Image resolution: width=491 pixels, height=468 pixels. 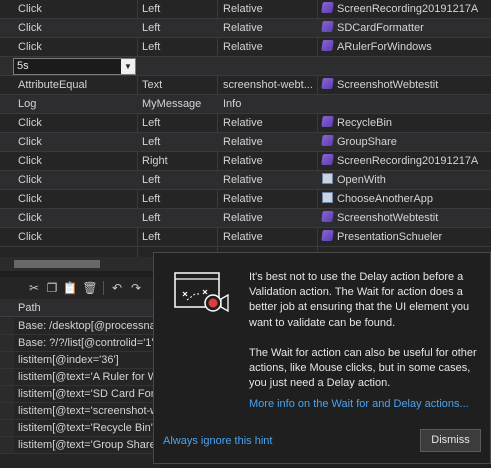 I want to click on action-target-cell: SDCardFormatter, so click(x=404, y=28).